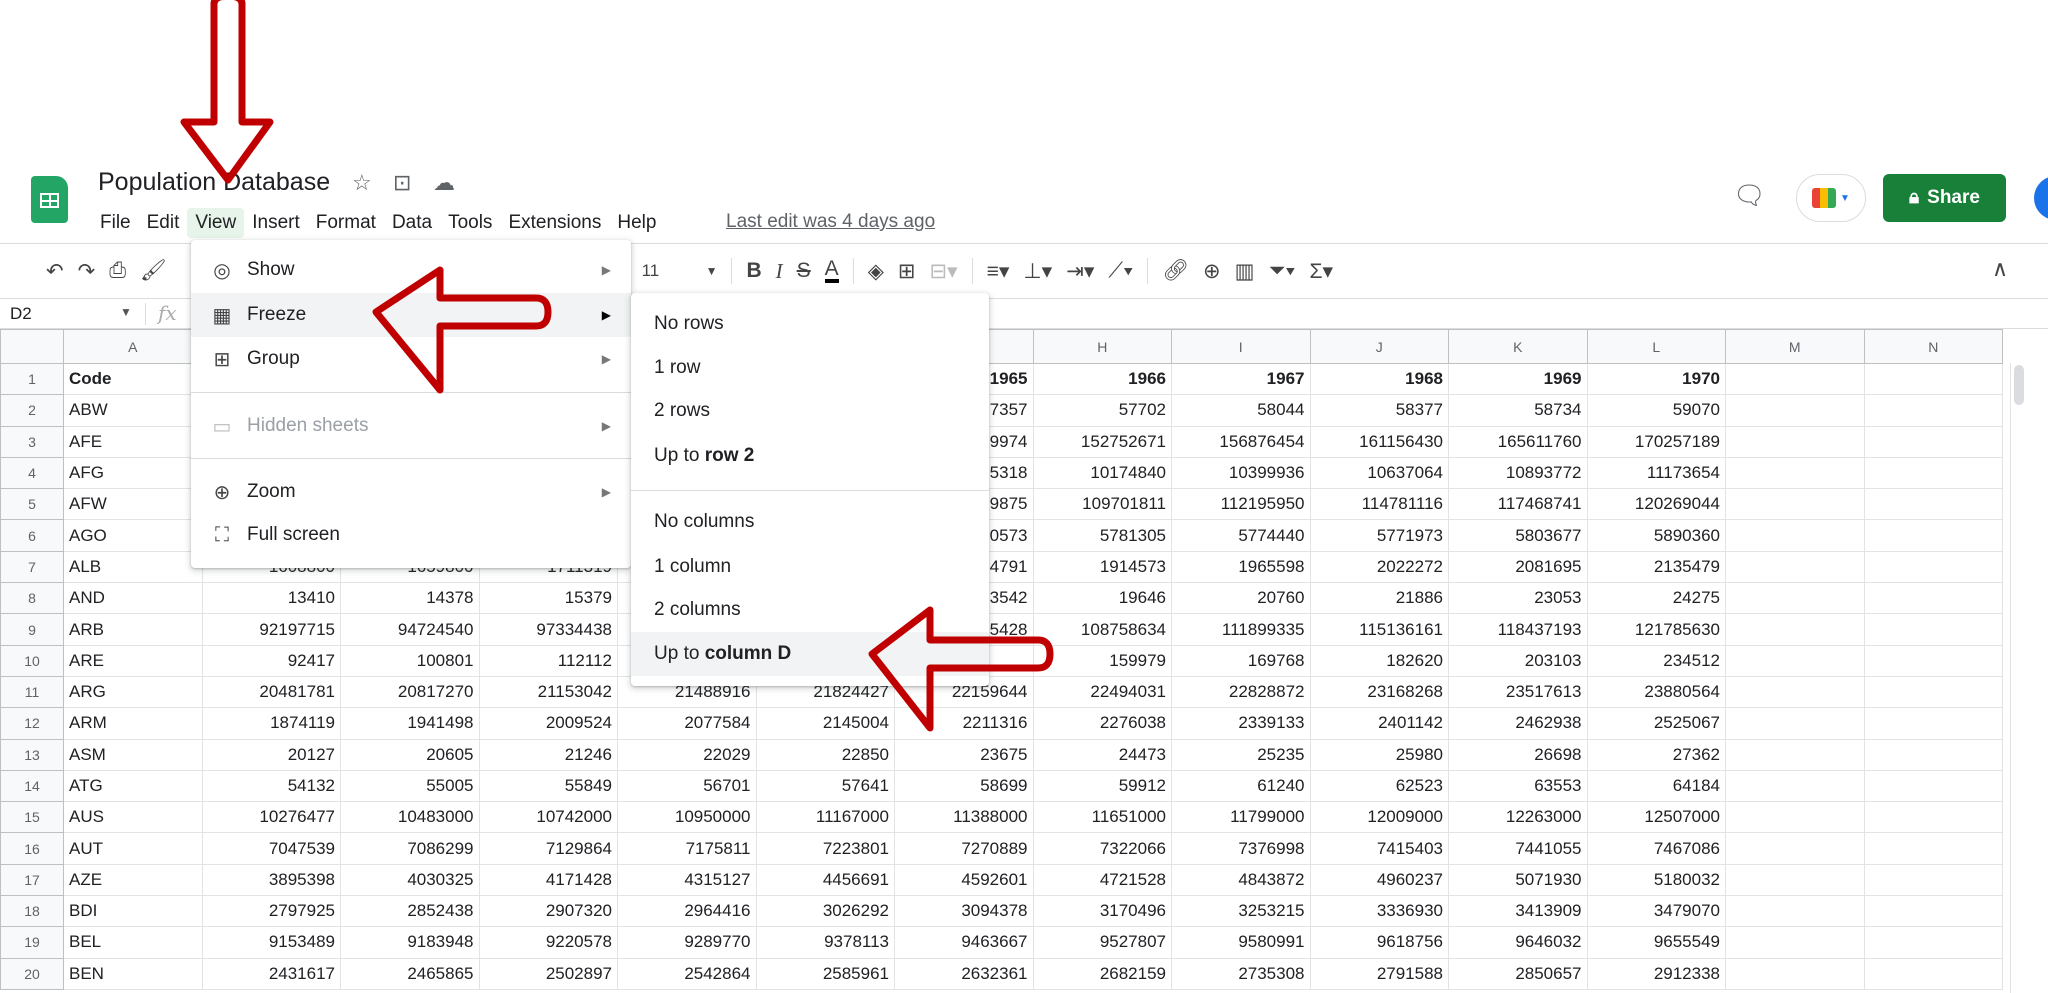  Describe the element at coordinates (961, 669) in the screenshot. I see `left-arrow-column-d-annotation` at that location.